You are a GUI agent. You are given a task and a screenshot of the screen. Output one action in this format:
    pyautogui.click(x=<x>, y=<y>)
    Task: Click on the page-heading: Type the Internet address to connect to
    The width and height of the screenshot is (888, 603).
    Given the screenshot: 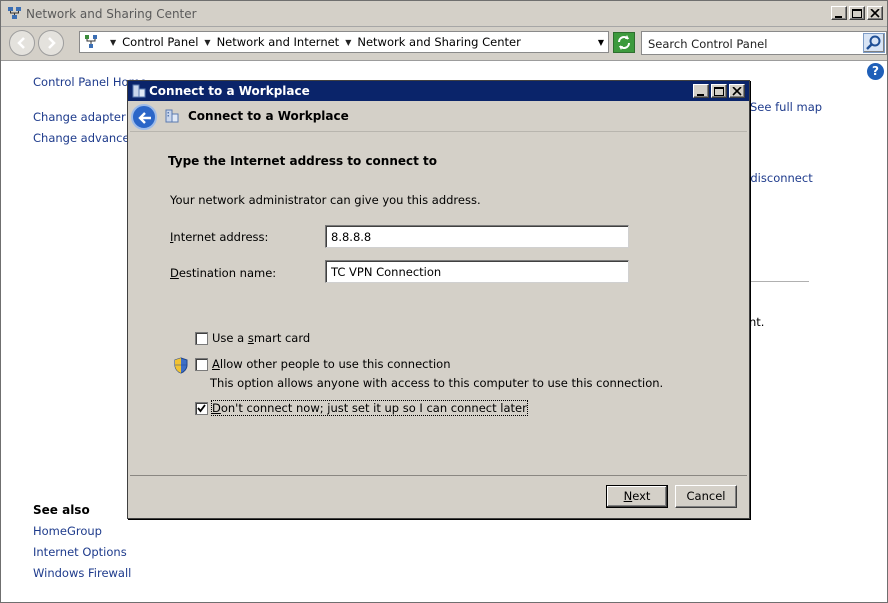 What is the action you would take?
    pyautogui.click(x=303, y=161)
    